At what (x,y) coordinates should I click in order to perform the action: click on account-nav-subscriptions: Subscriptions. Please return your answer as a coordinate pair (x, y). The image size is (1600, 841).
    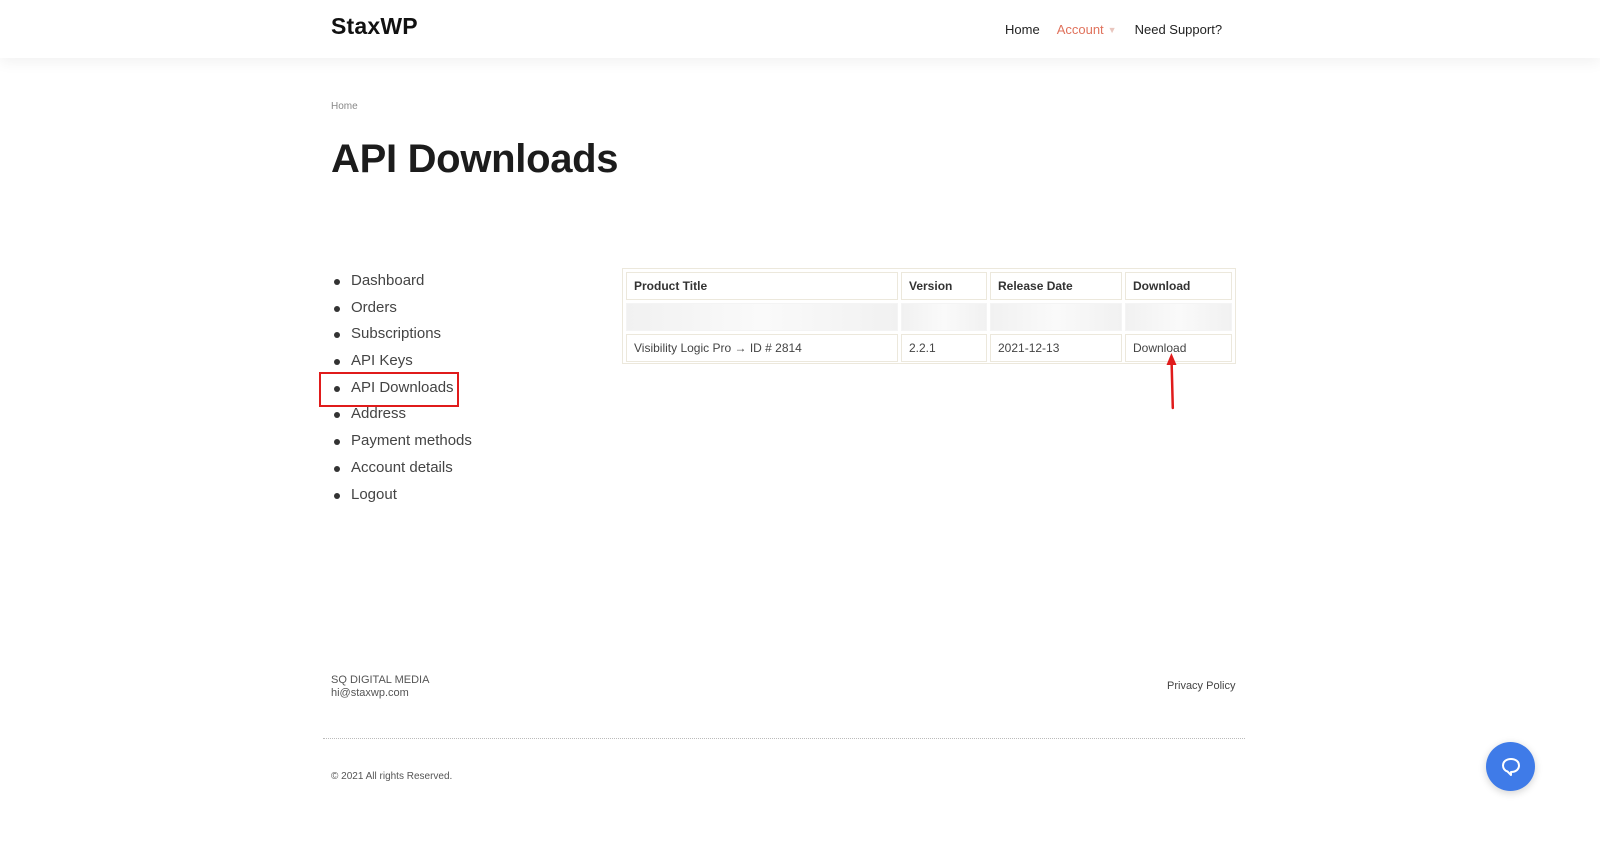
    Looking at the image, I should click on (401, 334).